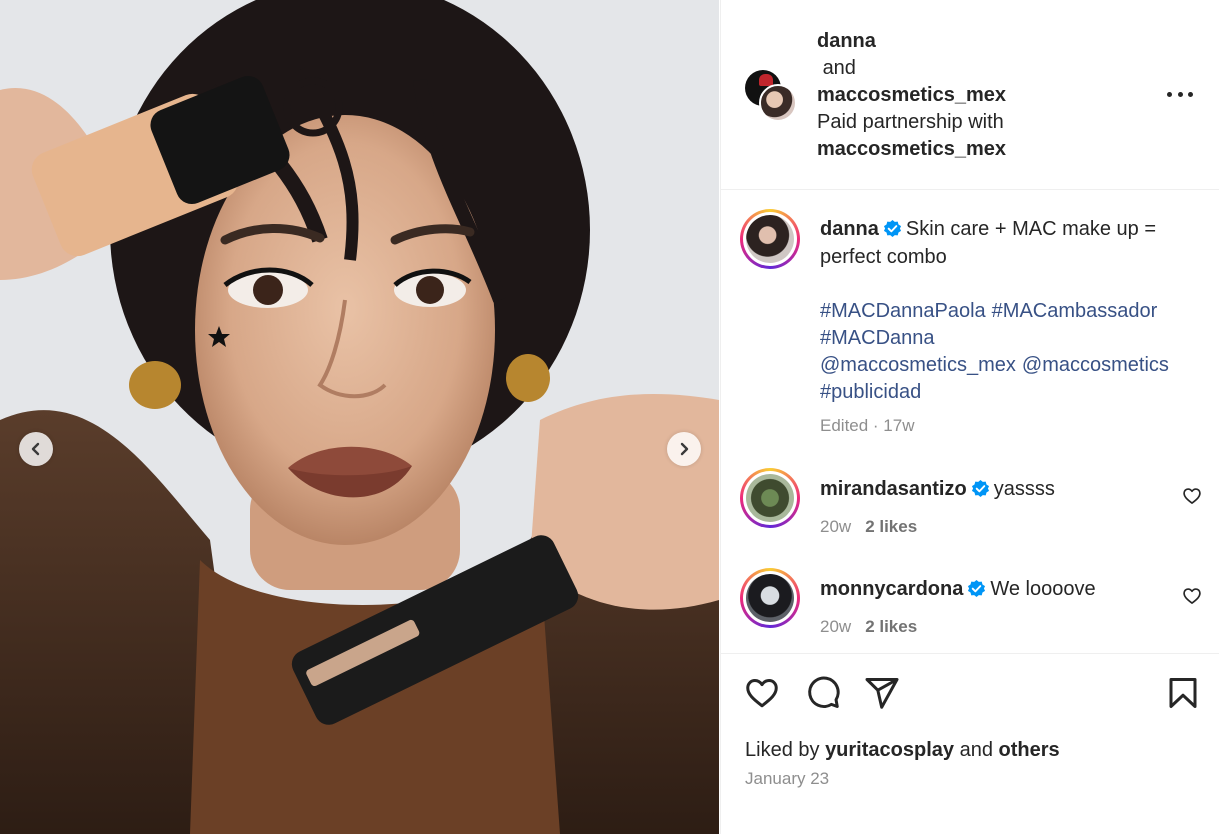 This screenshot has width=1219, height=834. Describe the element at coordinates (889, 750) in the screenshot. I see `liked-by-user: yuritacosplay` at that location.